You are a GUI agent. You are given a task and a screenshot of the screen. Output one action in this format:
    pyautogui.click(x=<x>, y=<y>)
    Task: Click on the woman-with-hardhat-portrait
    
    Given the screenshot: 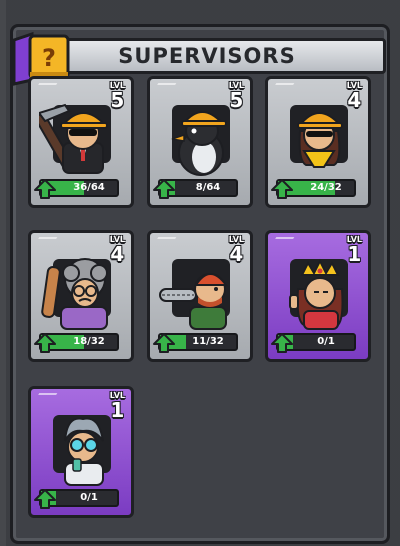 What is the action you would take?
    pyautogui.click(x=319, y=136)
    